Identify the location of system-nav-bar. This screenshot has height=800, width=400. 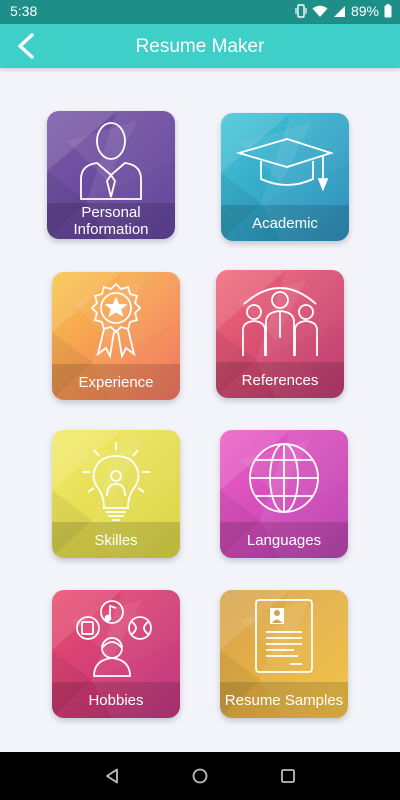
(200, 776).